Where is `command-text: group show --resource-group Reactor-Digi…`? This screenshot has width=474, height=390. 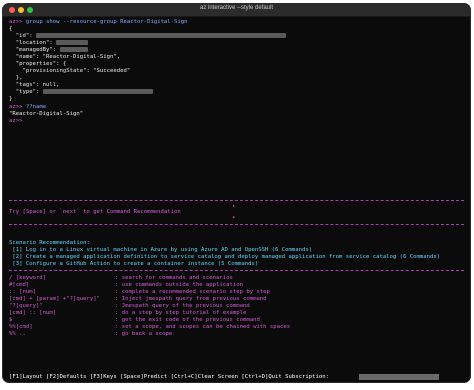 command-text: group show --resource-group Reactor-Digi… is located at coordinates (106, 22).